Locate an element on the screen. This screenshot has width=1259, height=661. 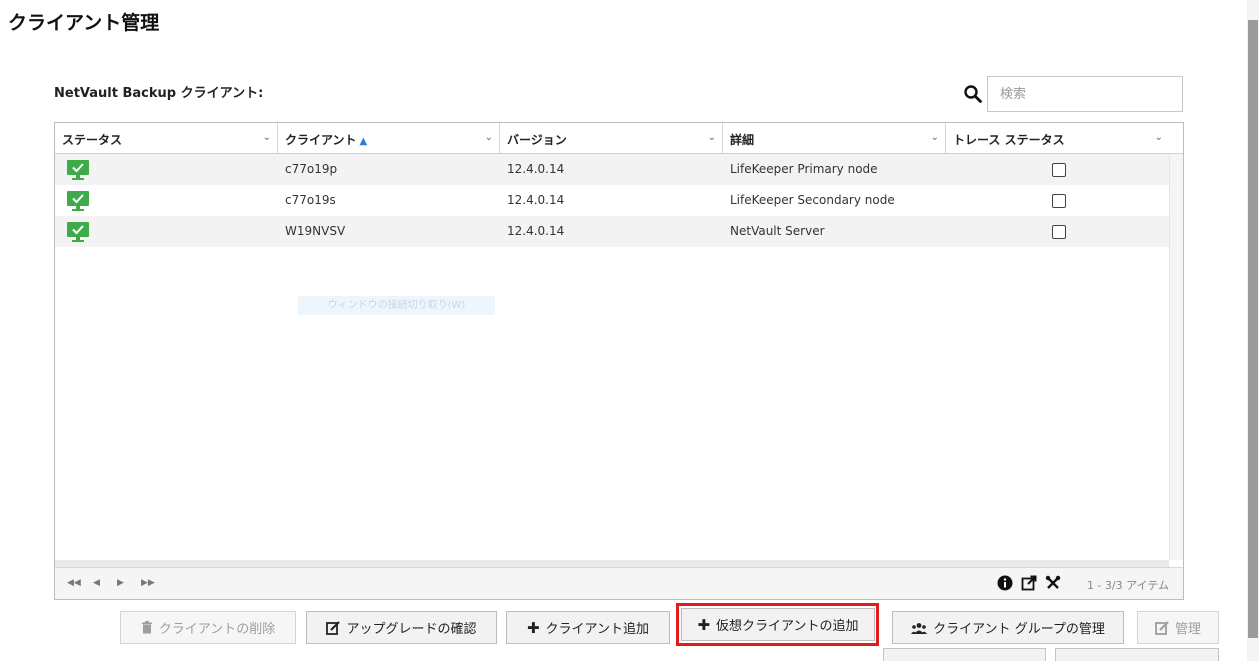
manage-client-groups-label: クライアント グループの管理 is located at coordinates (1019, 629).